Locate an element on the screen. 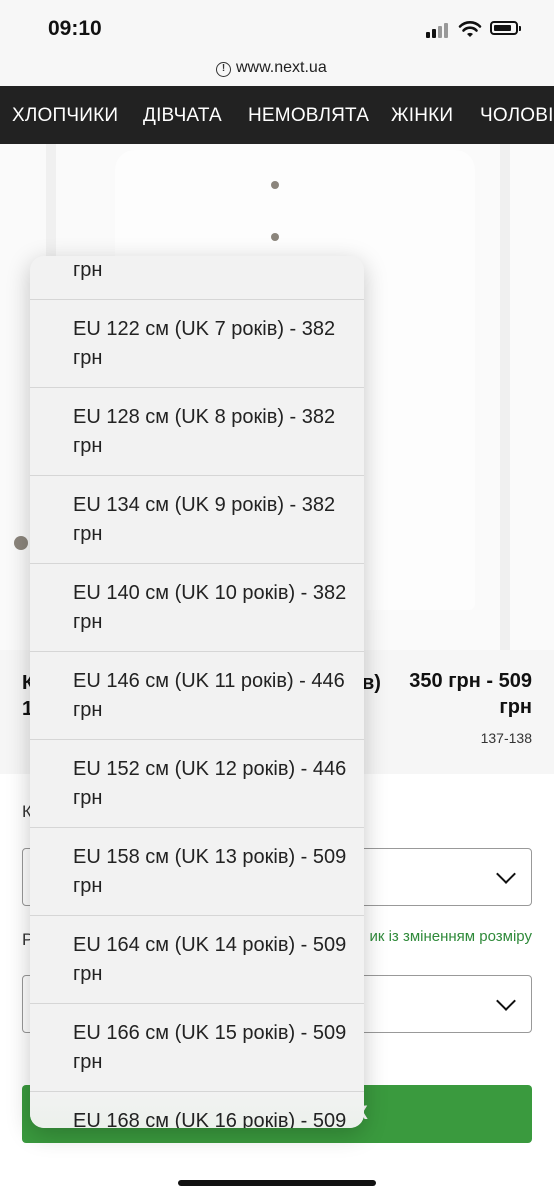  status-bar: 09:10 is located at coordinates (277, 29).